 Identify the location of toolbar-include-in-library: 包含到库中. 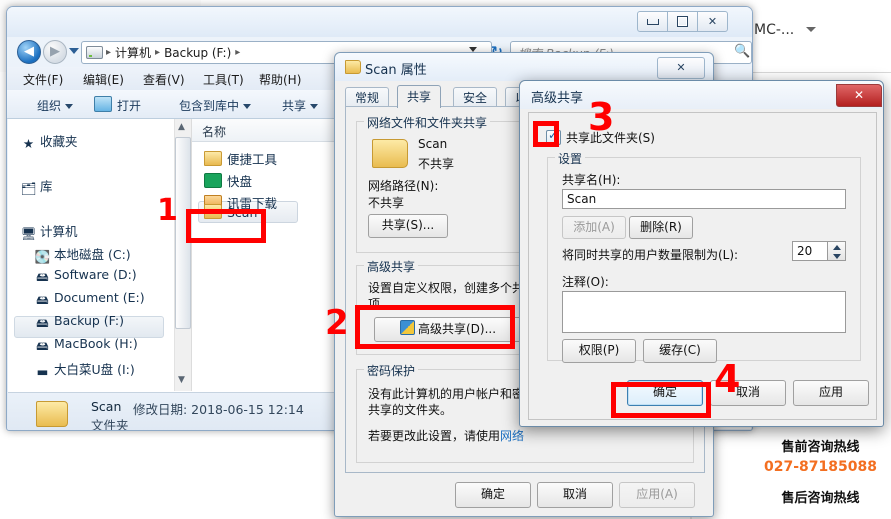
(215, 105).